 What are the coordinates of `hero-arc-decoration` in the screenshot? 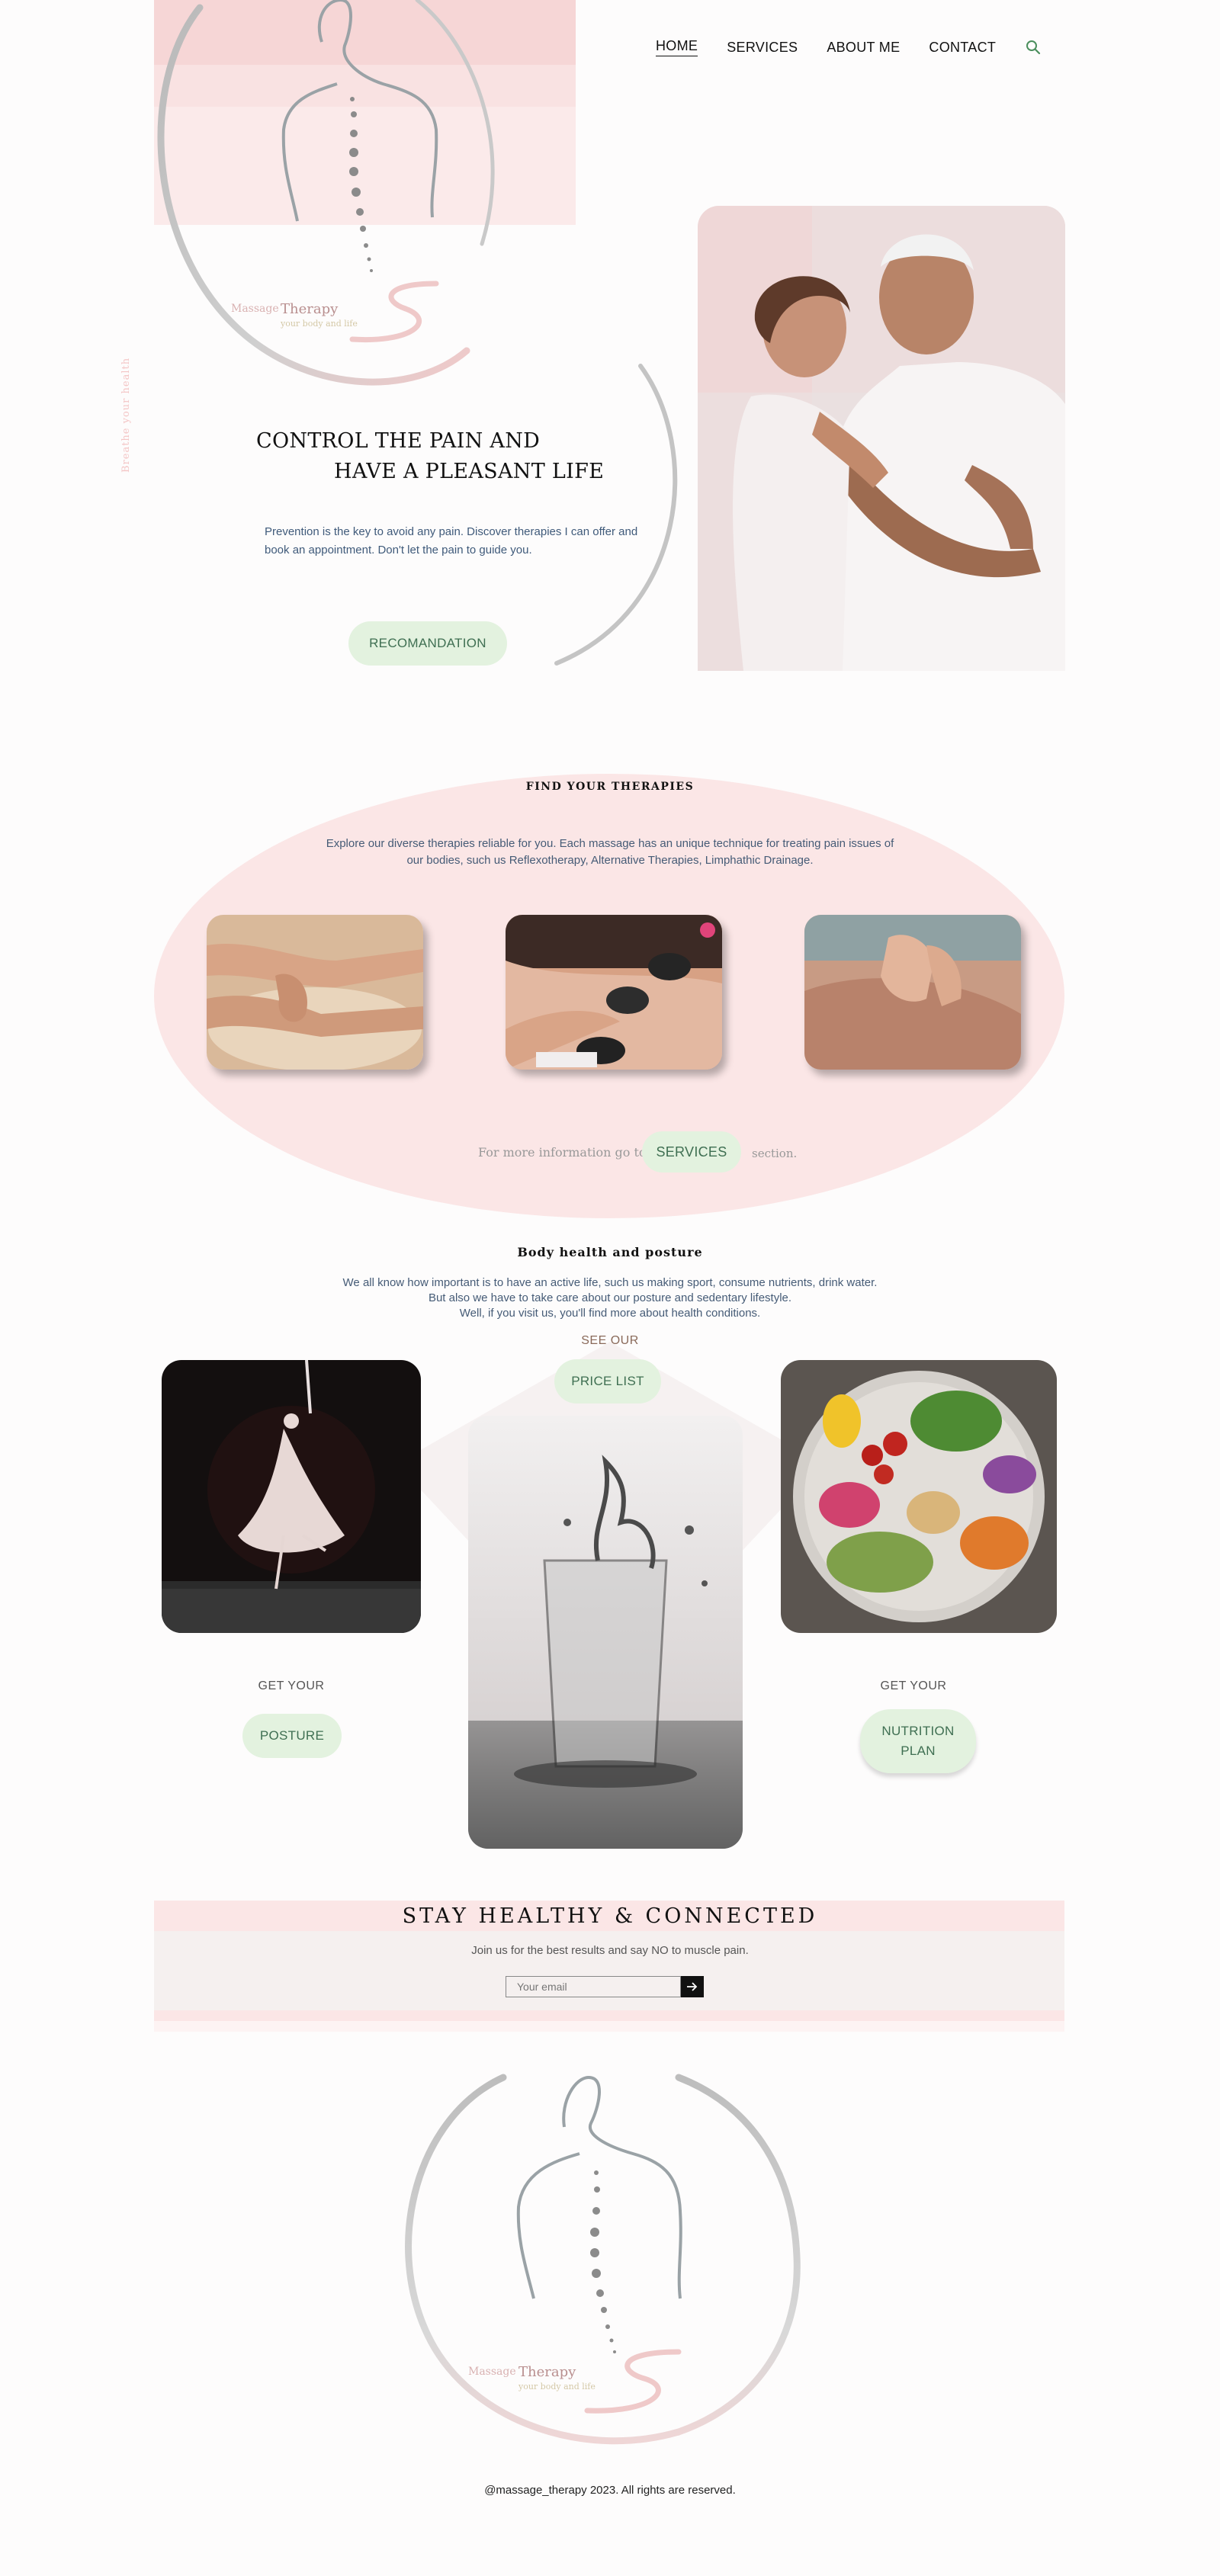 It's located at (616, 515).